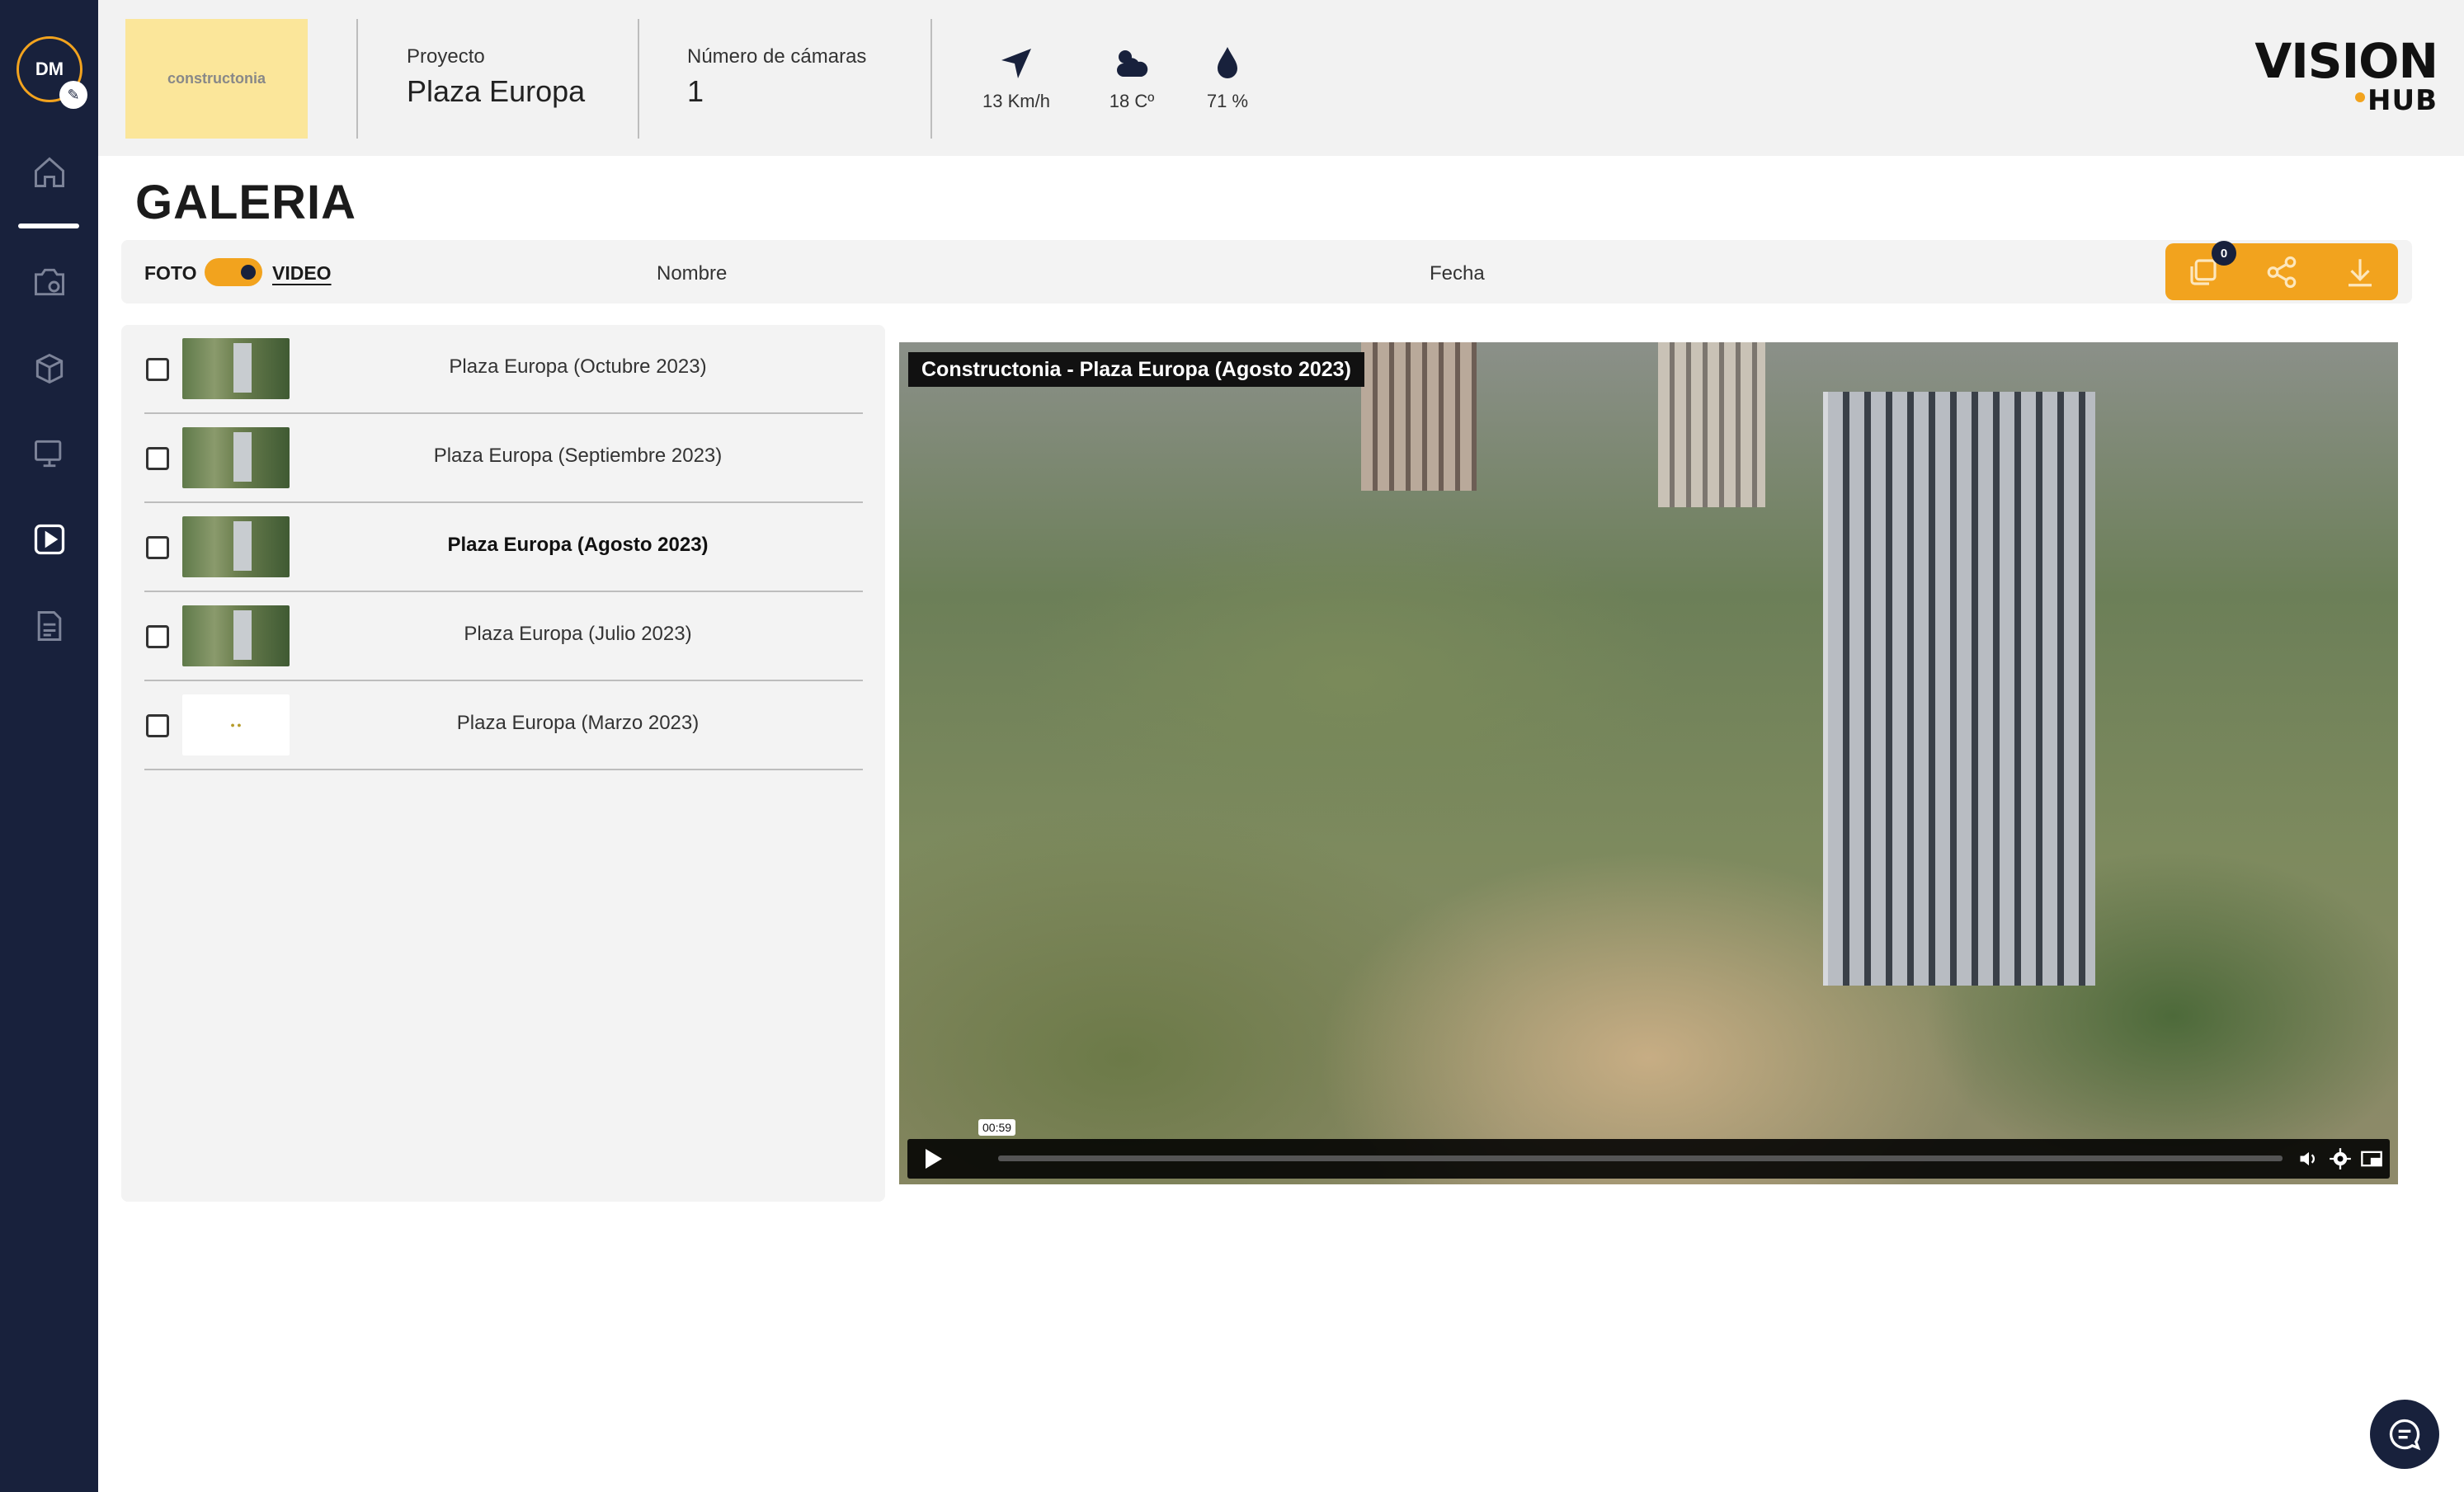  What do you see at coordinates (2224, 254) in the screenshot?
I see `selected-count-badge: 0` at bounding box center [2224, 254].